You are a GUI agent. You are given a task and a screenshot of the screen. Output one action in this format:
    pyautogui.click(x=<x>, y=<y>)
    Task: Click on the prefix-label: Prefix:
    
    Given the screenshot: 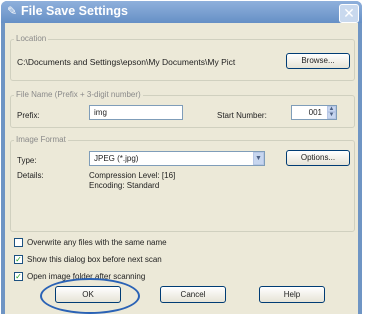 What is the action you would take?
    pyautogui.click(x=28, y=115)
    